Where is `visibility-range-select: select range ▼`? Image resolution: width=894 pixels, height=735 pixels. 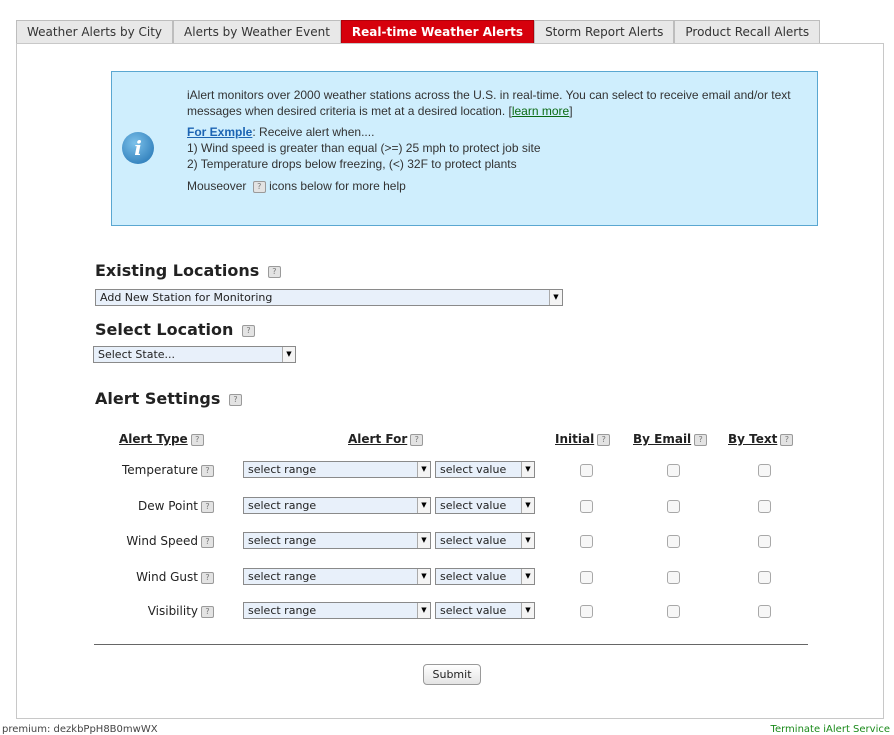 visibility-range-select: select range ▼ is located at coordinates (337, 610).